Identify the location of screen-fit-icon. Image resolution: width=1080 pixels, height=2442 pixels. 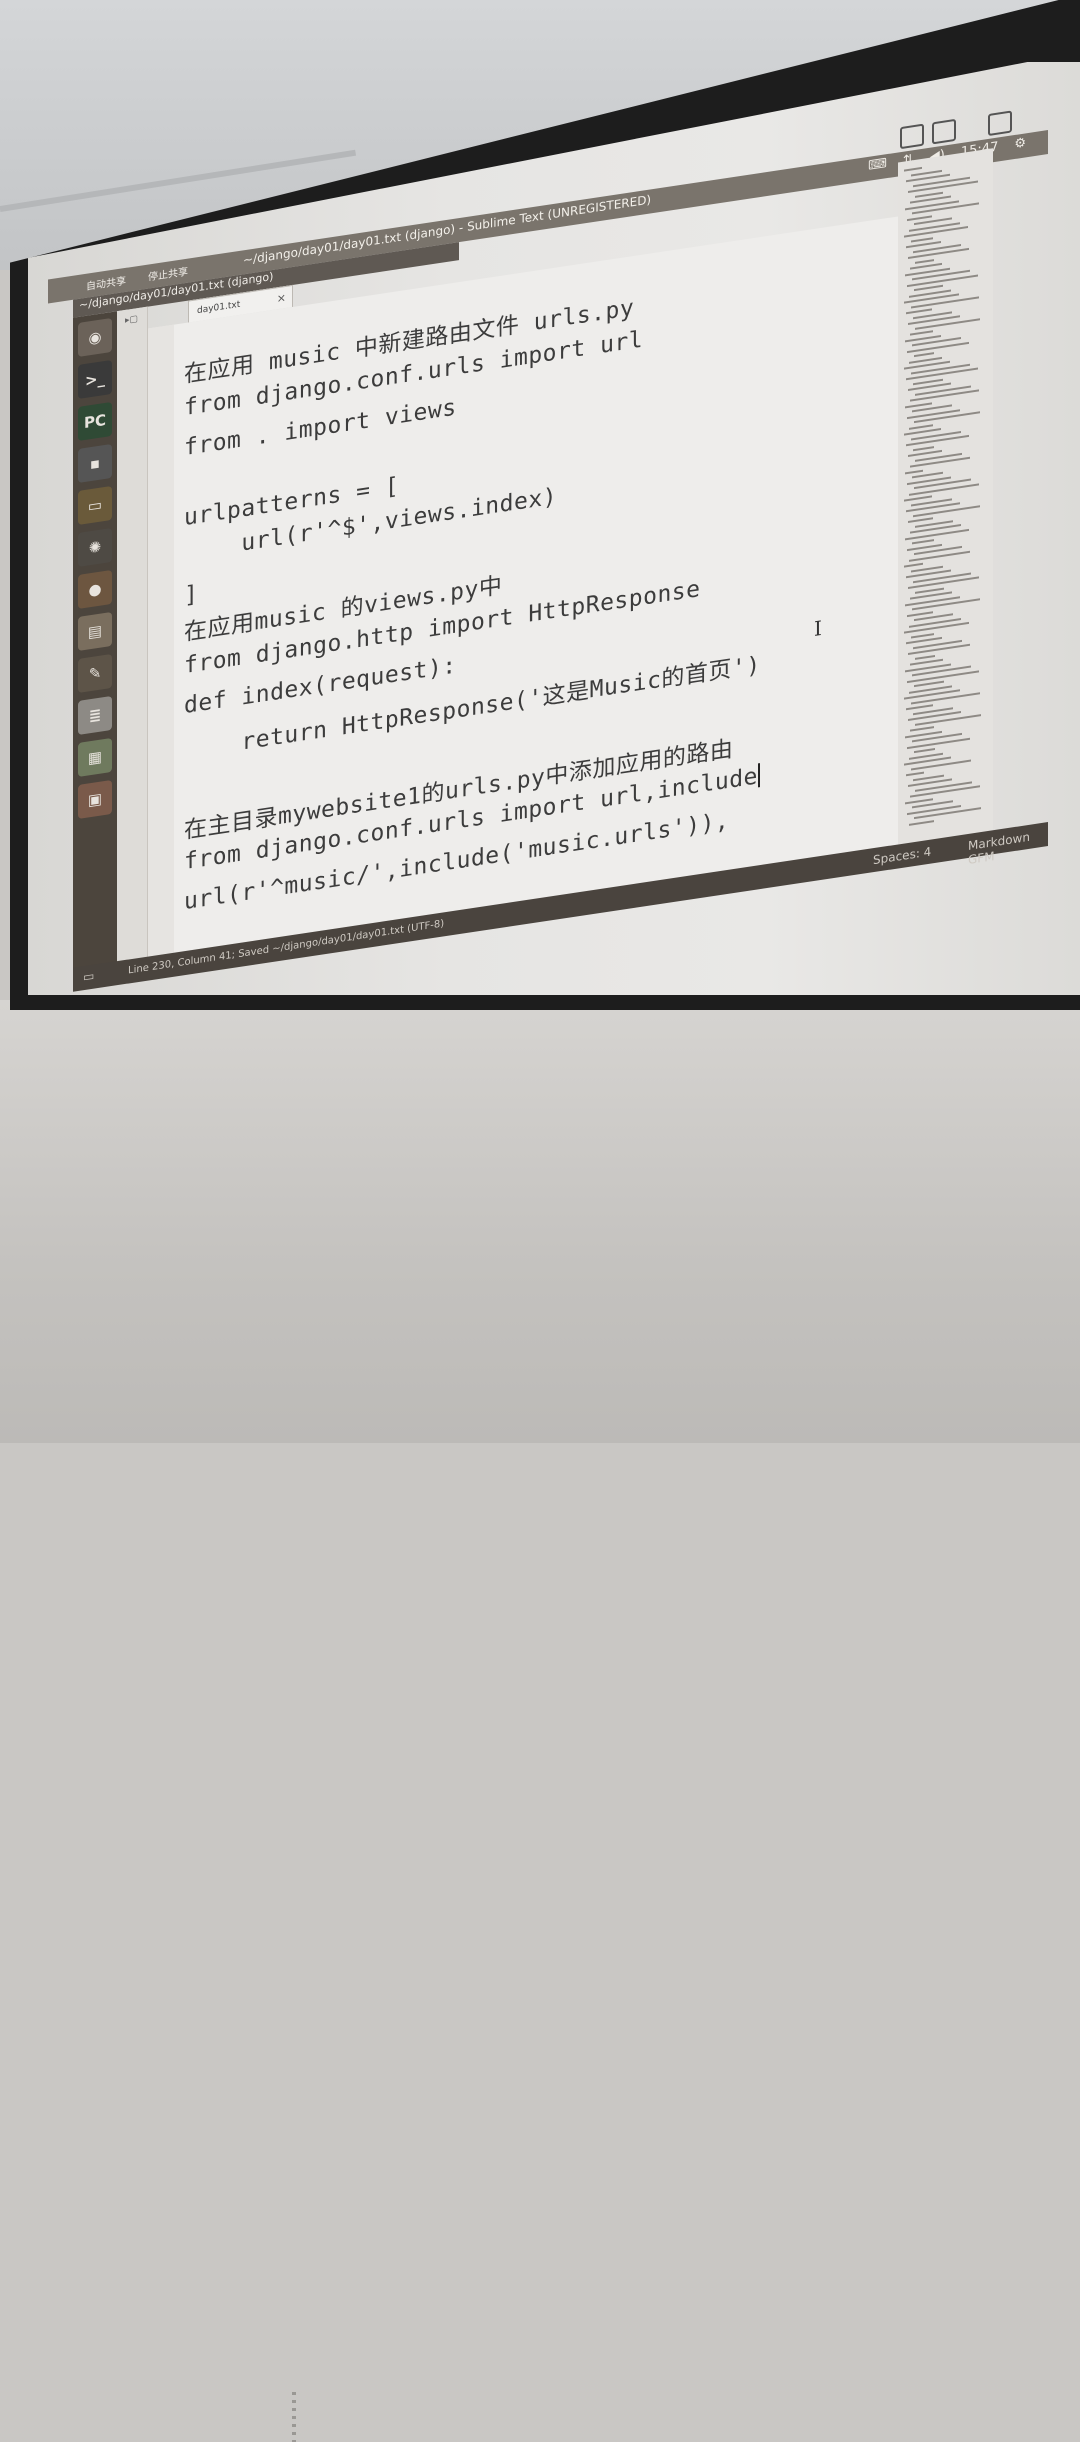
(912, 136).